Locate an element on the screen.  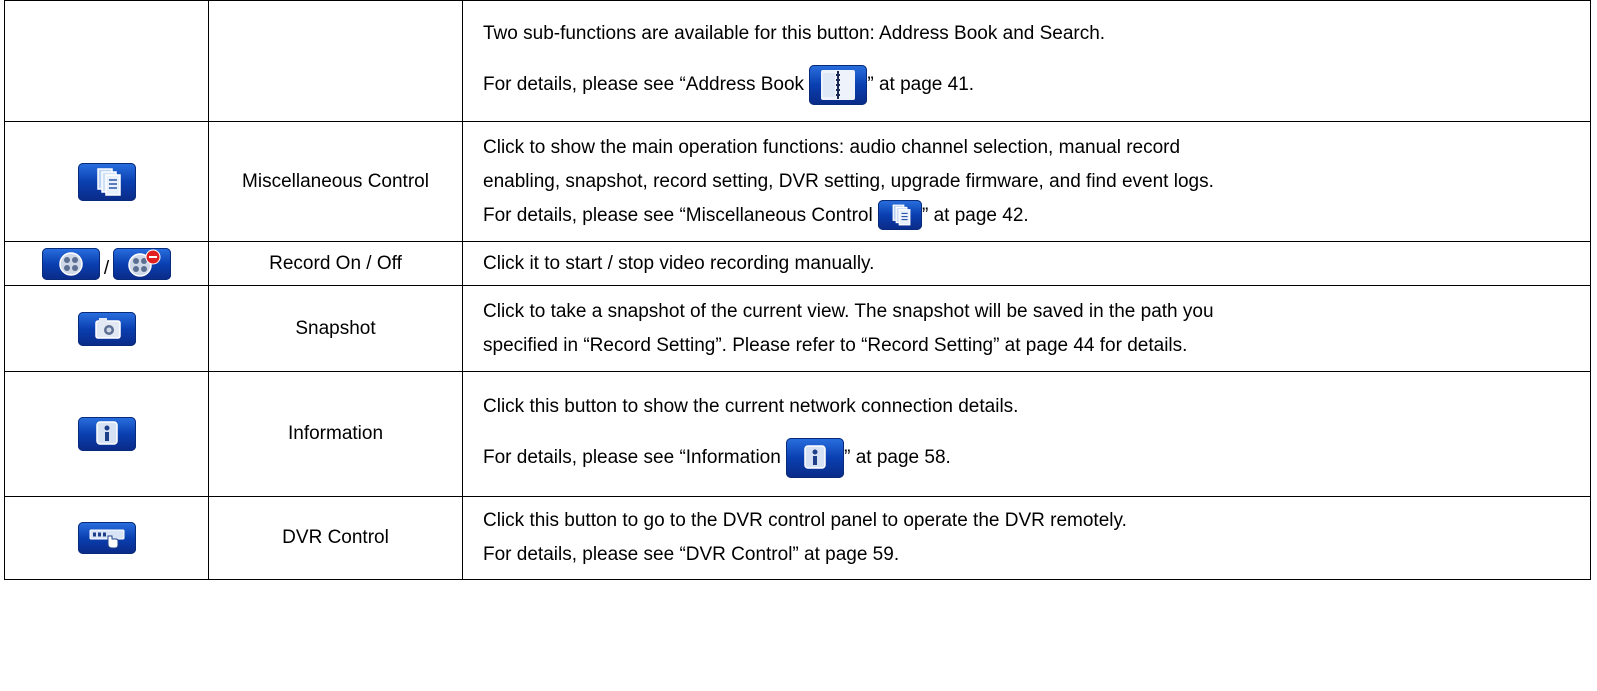
record-on-icon is located at coordinates (70, 263).